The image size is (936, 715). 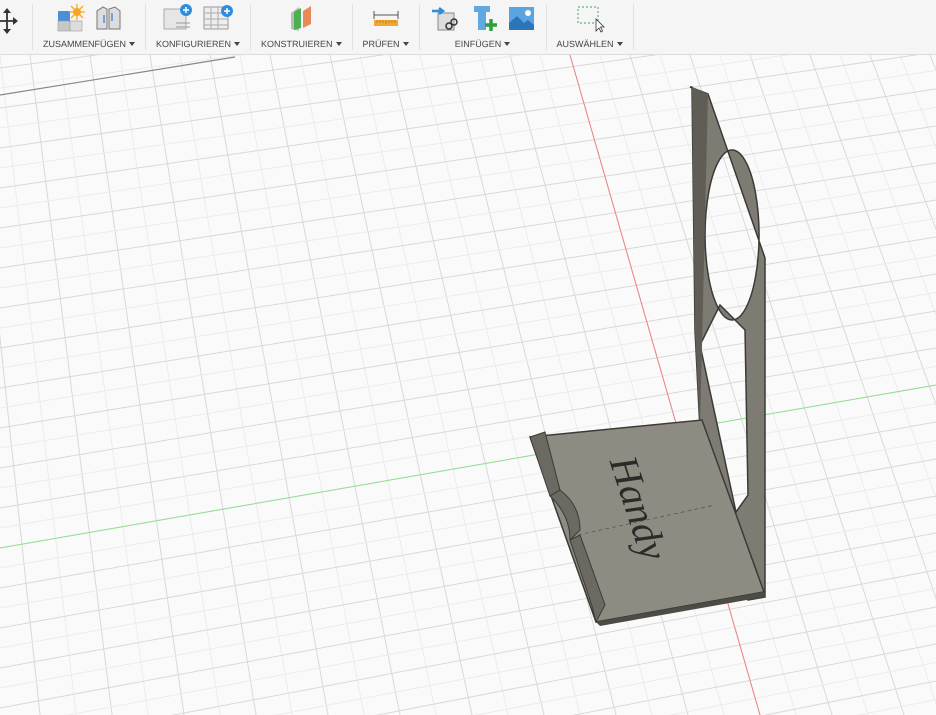 What do you see at coordinates (297, 44) in the screenshot?
I see `group-label: KONSTRUIEREN` at bounding box center [297, 44].